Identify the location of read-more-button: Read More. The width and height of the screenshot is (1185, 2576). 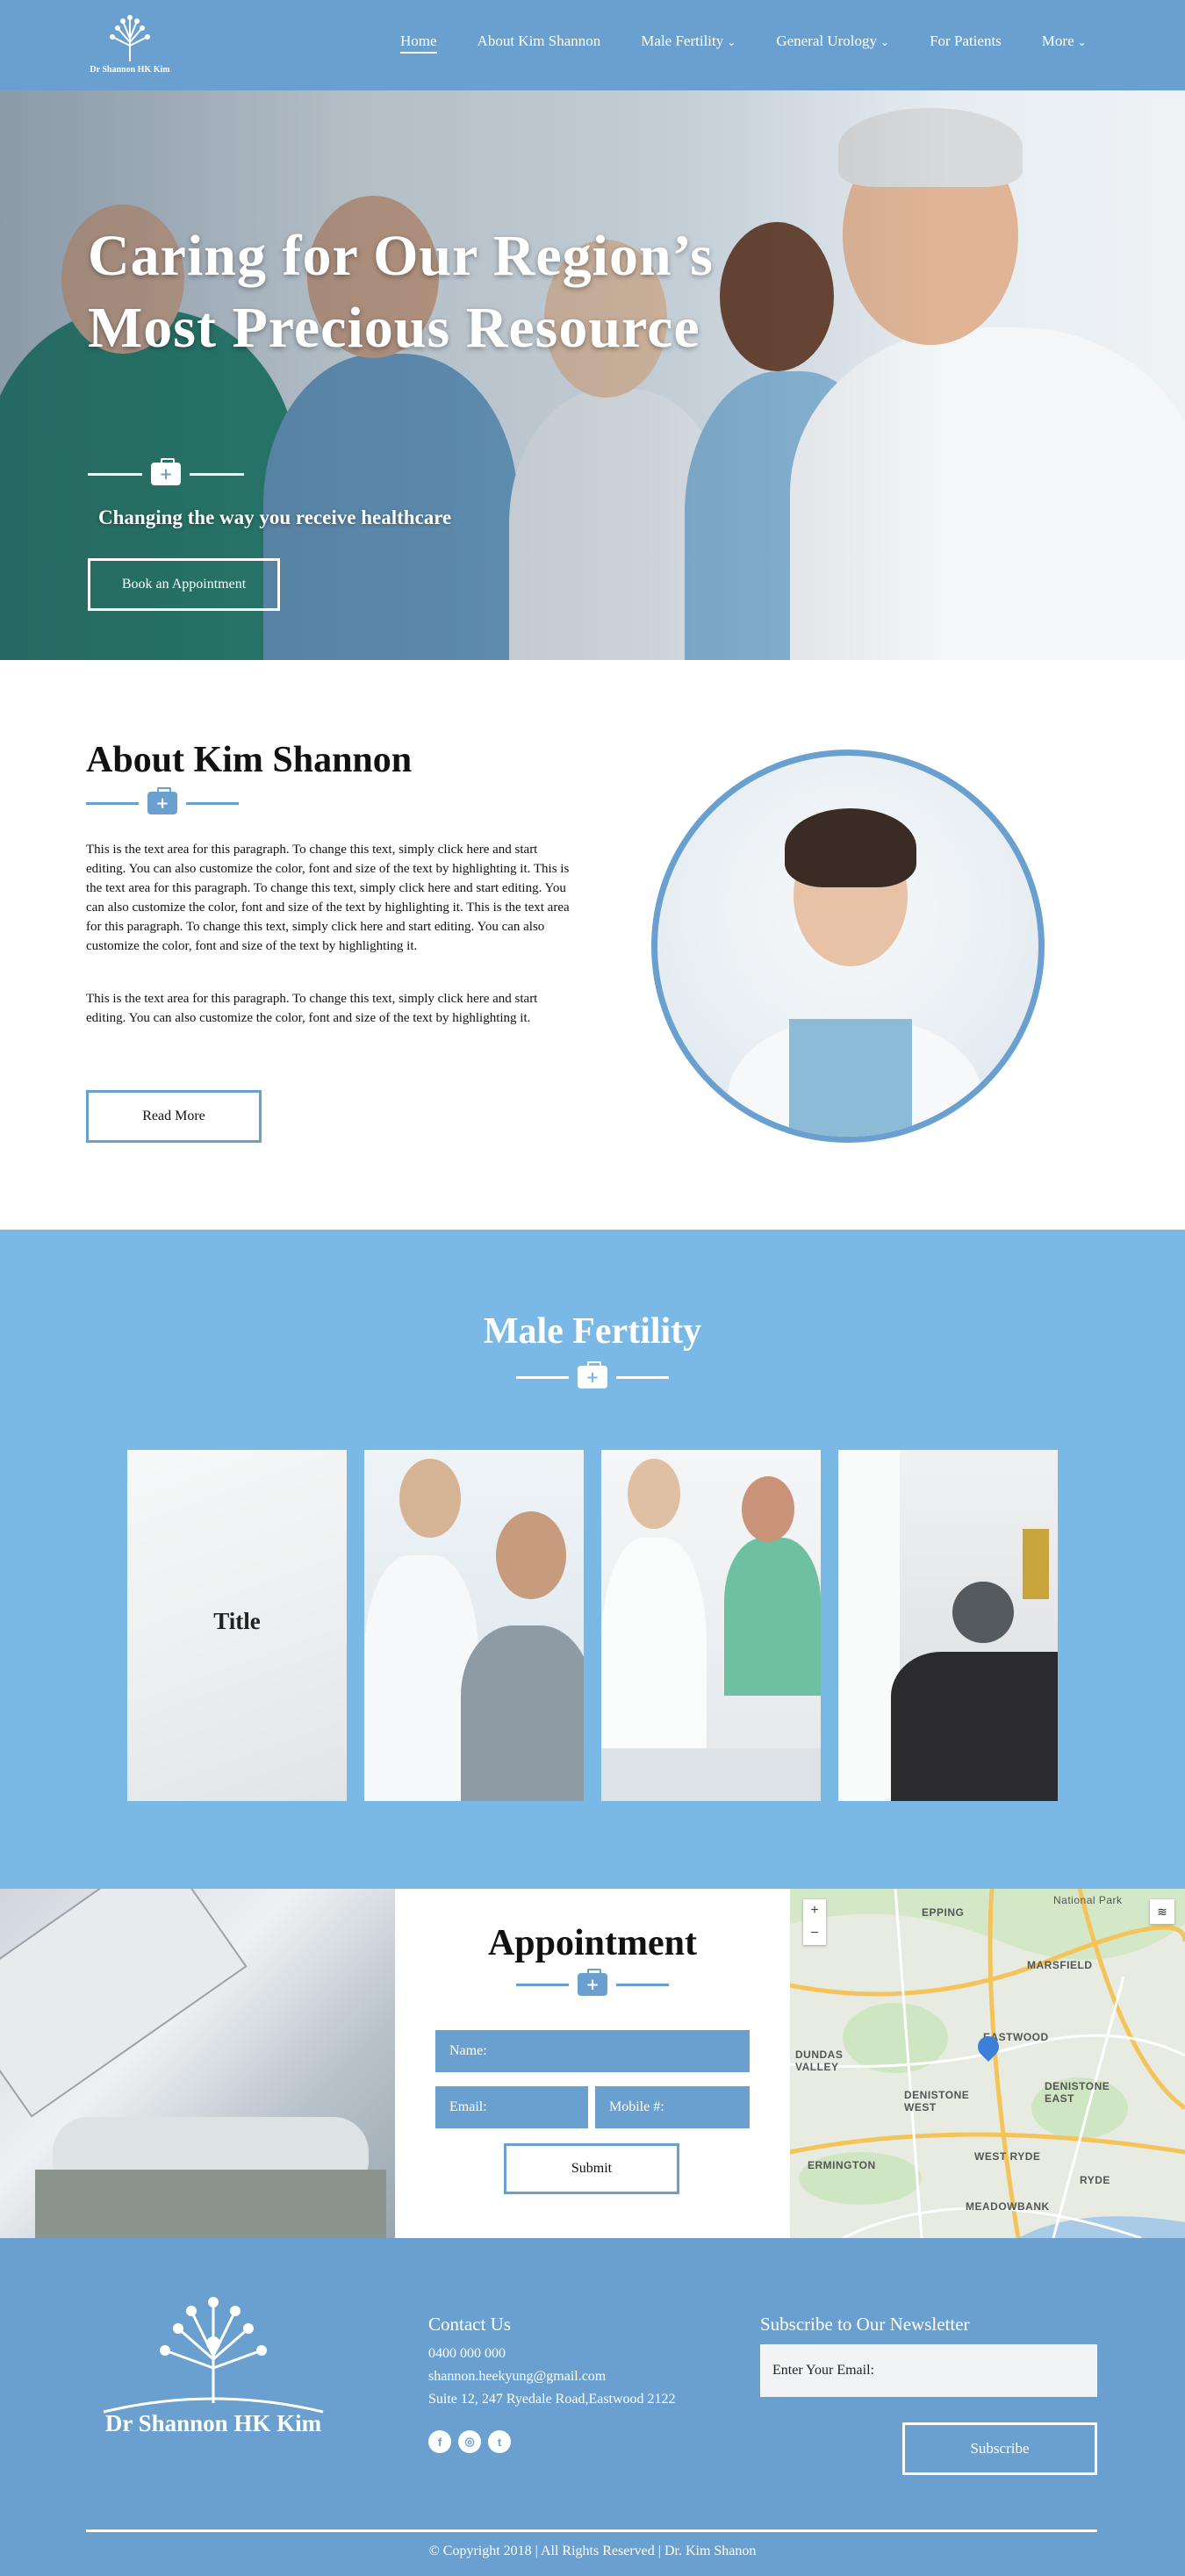
(174, 1116).